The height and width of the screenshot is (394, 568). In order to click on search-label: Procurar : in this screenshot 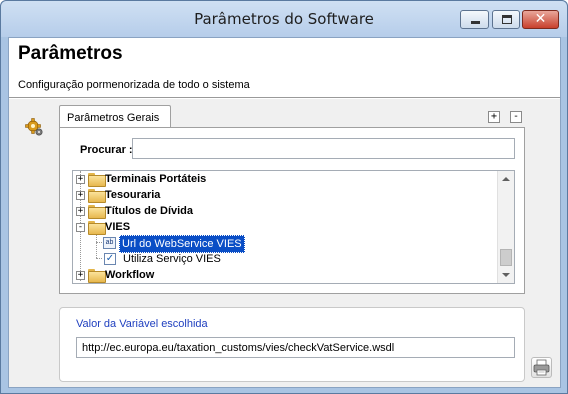, I will do `click(106, 150)`.